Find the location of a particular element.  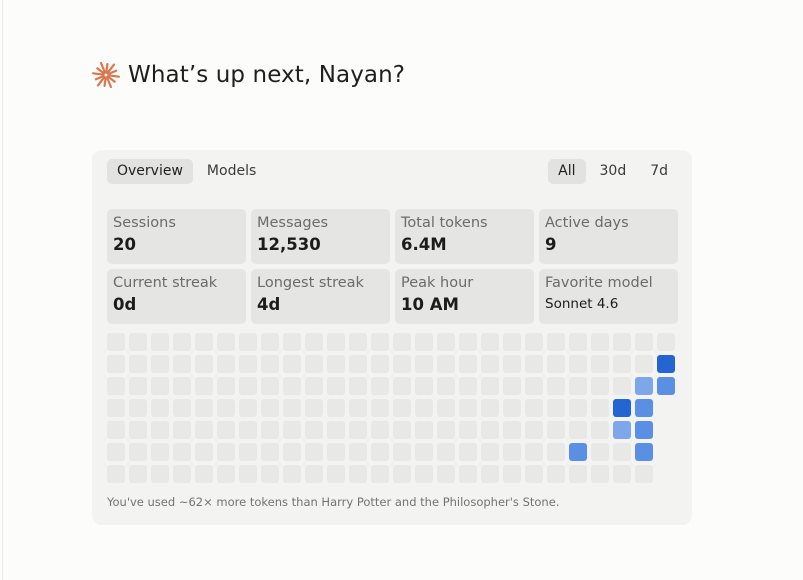

stat-value: 0d is located at coordinates (125, 304).